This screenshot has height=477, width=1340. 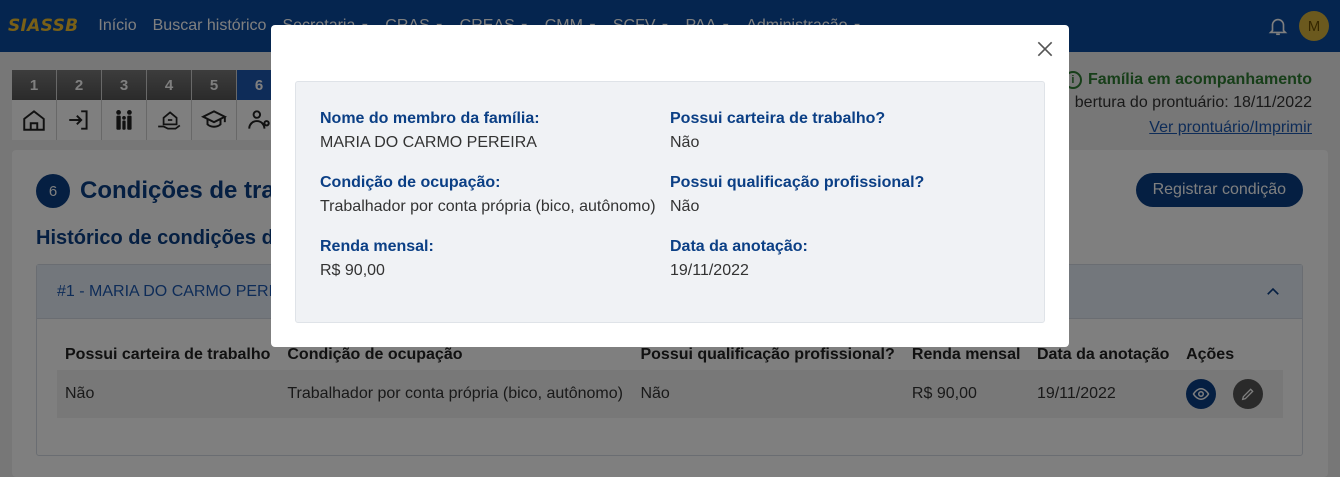 I want to click on field-value: MARIA DO CARMO PEREIRA, so click(x=428, y=142).